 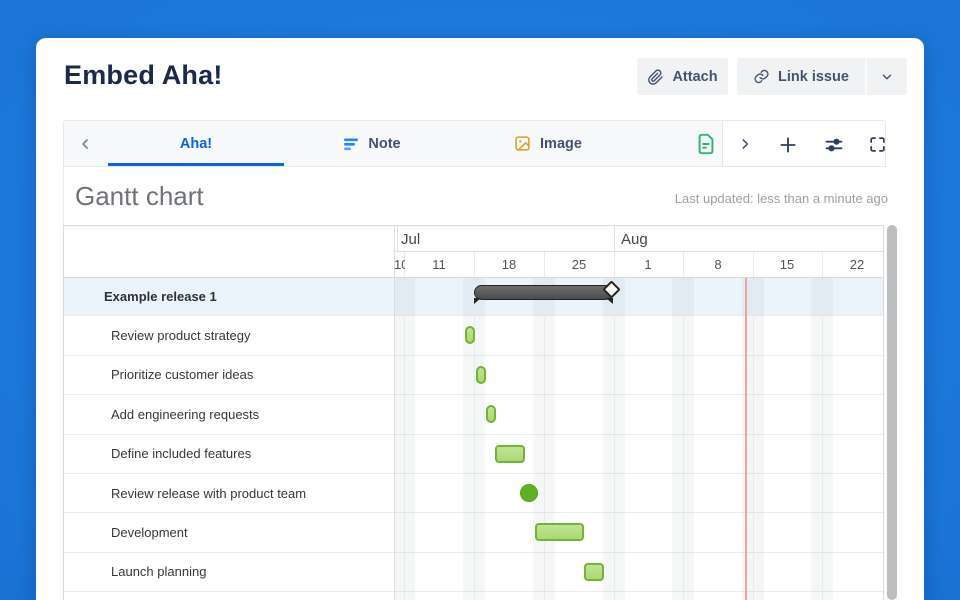 I want to click on gantt-row-label: Review product strategy, so click(x=181, y=336).